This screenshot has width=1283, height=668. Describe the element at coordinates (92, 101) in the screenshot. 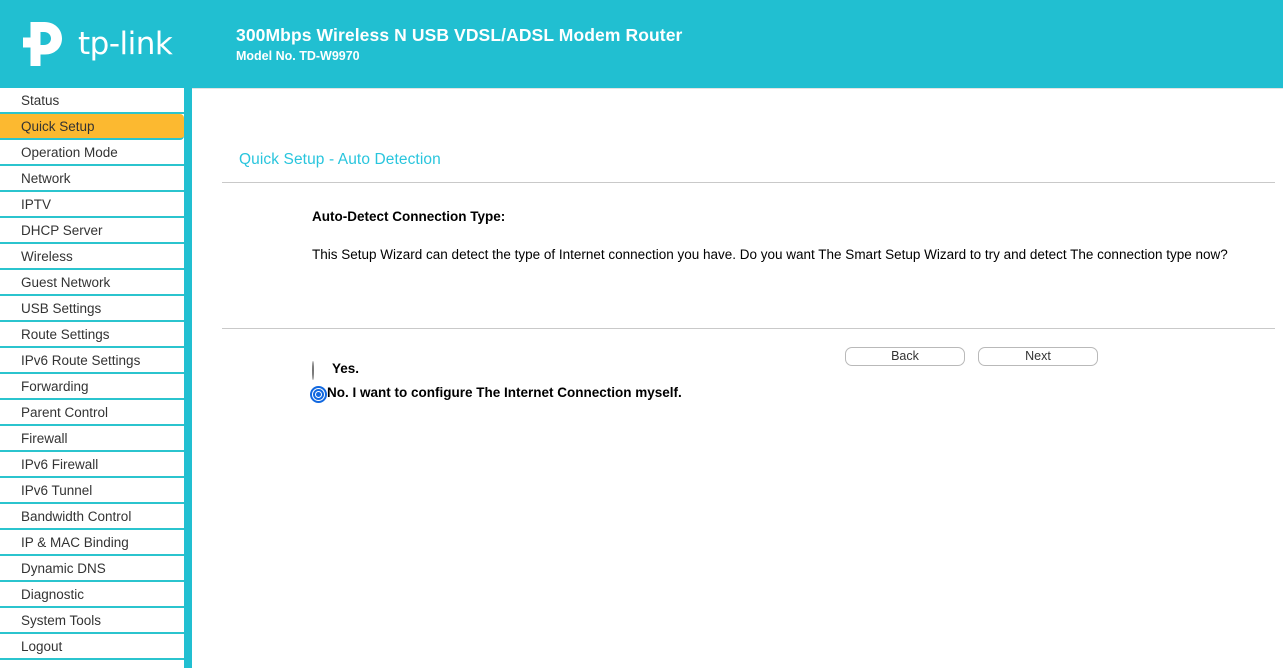

I see `sidebar-item-status: Status` at that location.